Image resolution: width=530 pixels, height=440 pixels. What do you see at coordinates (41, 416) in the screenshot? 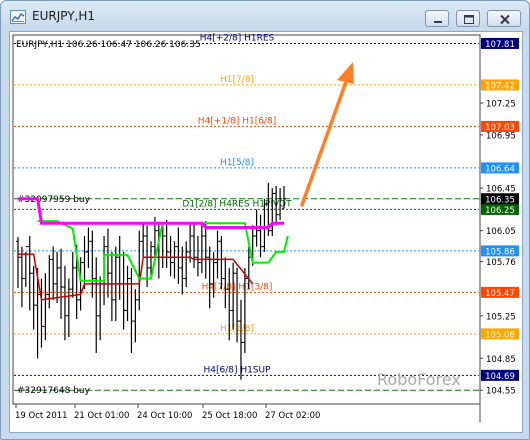
I see `time-axis-label: 19 Oct 2011` at bounding box center [41, 416].